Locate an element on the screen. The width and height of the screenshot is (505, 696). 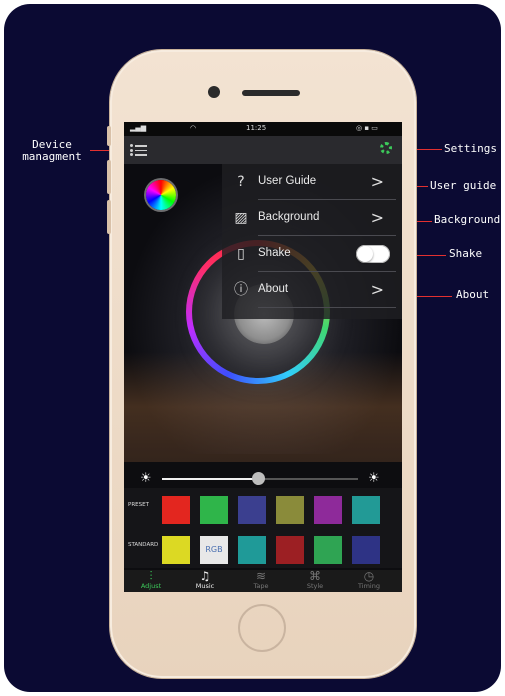
image-icon: ▨ is located at coordinates (241, 218).